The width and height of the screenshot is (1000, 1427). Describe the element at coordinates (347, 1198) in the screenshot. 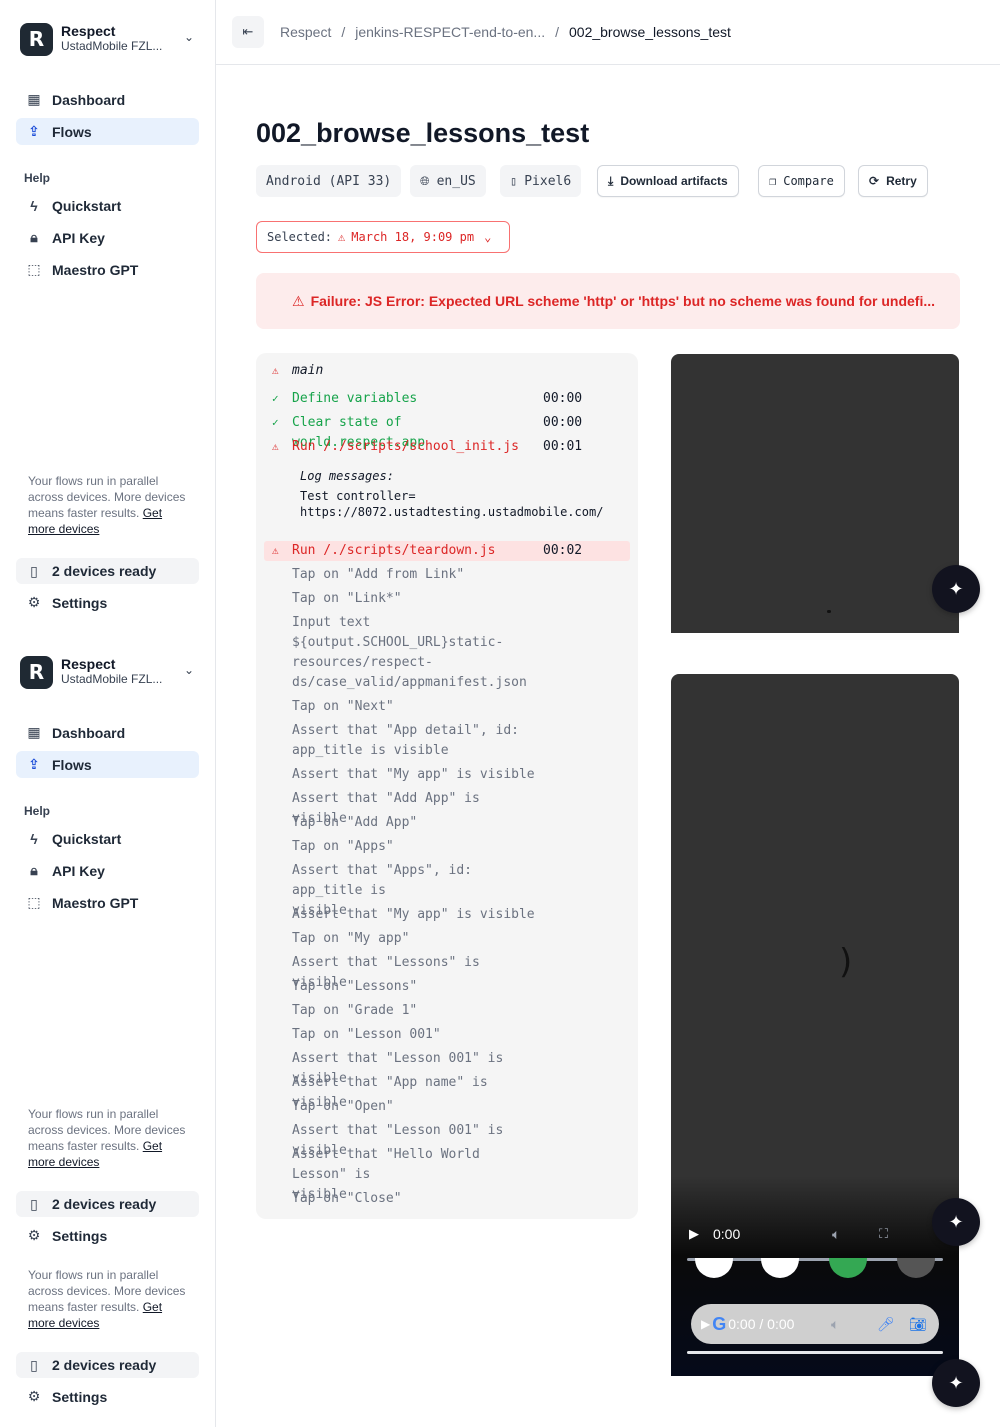

I see `step-label: Tap on "Close"` at that location.